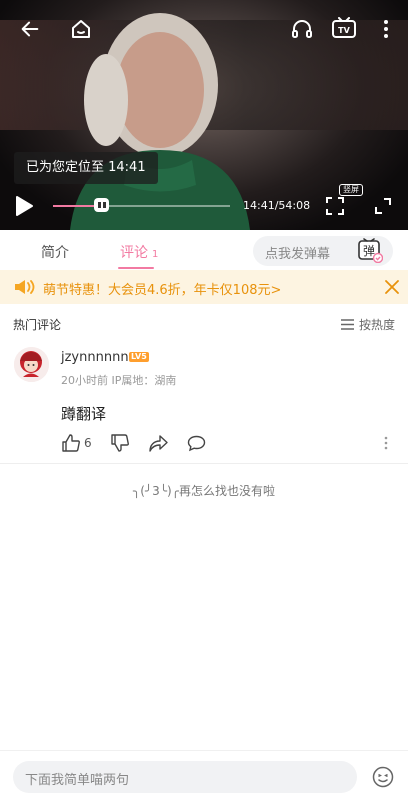 This screenshot has height=801, width=408. Describe the element at coordinates (71, 443) in the screenshot. I see `like-icon` at that location.